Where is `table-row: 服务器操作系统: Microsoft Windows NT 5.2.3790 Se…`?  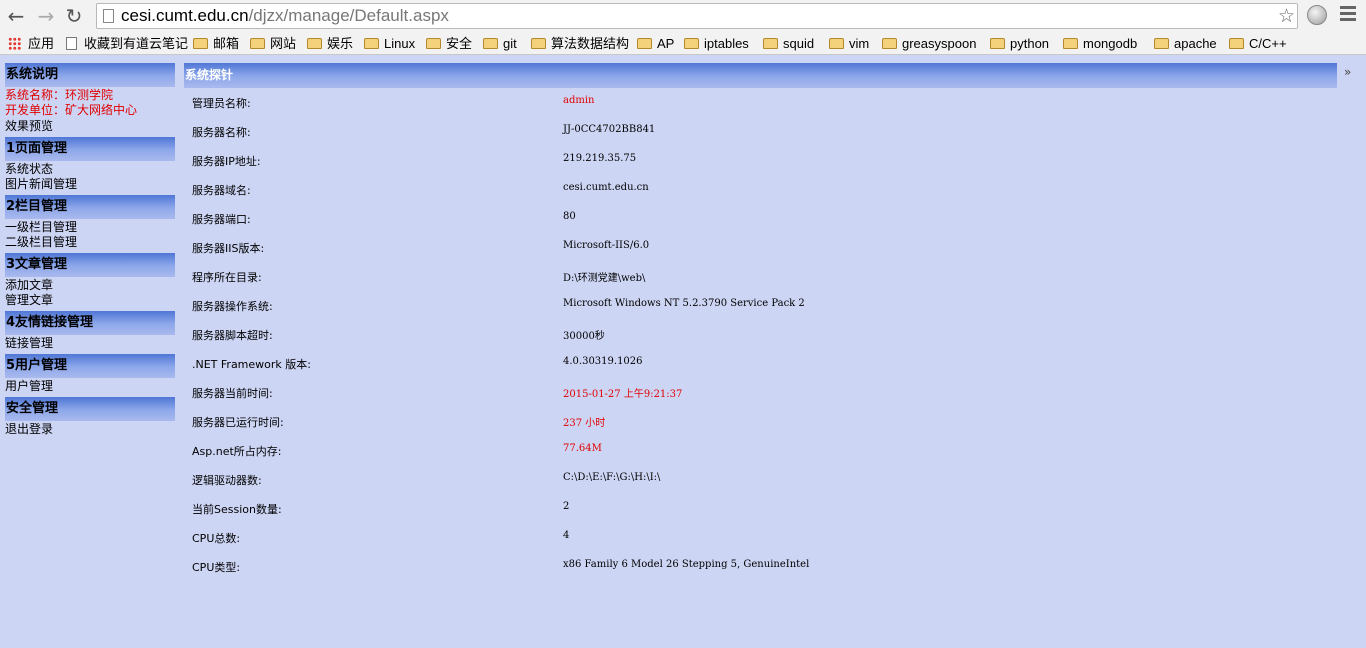
table-row: 服务器操作系统: Microsoft Windows NT 5.2.3790 Se… is located at coordinates (760, 305).